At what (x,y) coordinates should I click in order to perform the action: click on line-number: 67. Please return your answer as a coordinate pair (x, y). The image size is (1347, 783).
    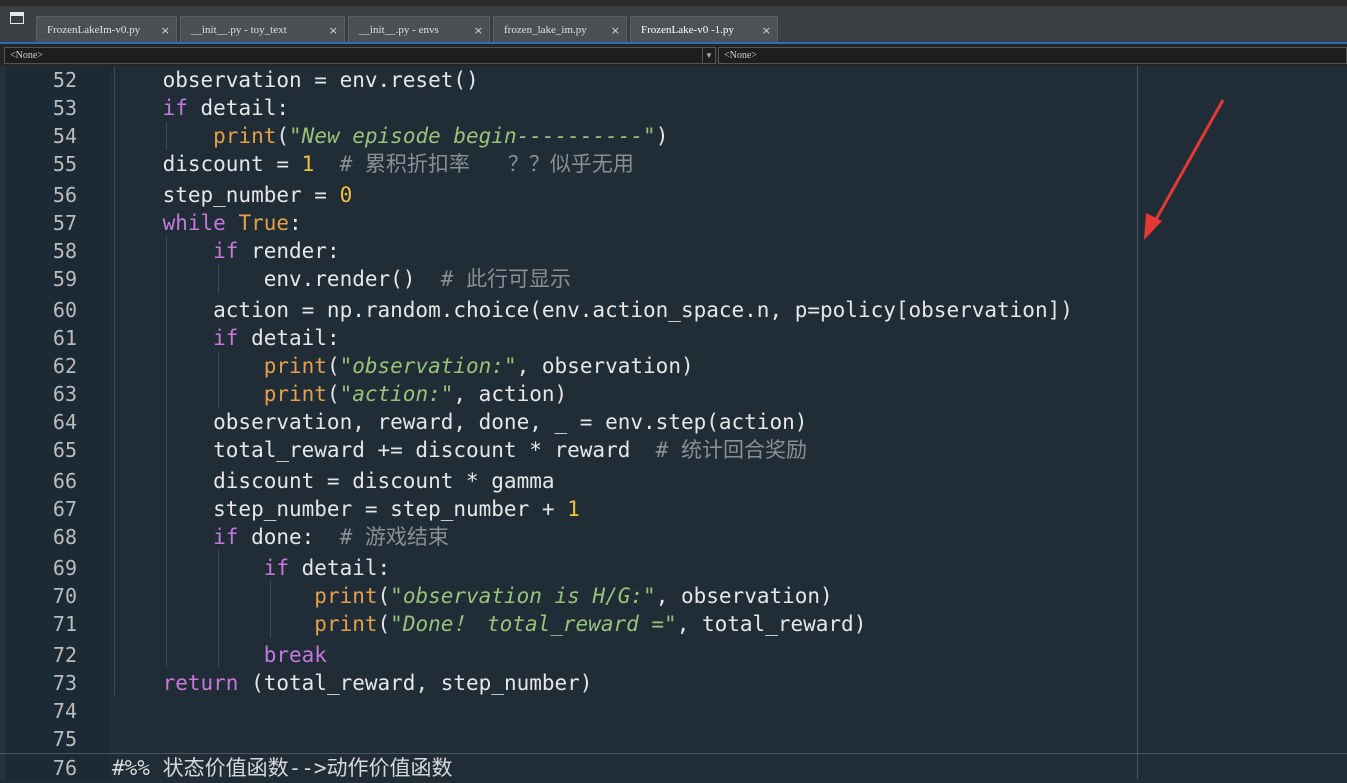
    Looking at the image, I should click on (64, 509).